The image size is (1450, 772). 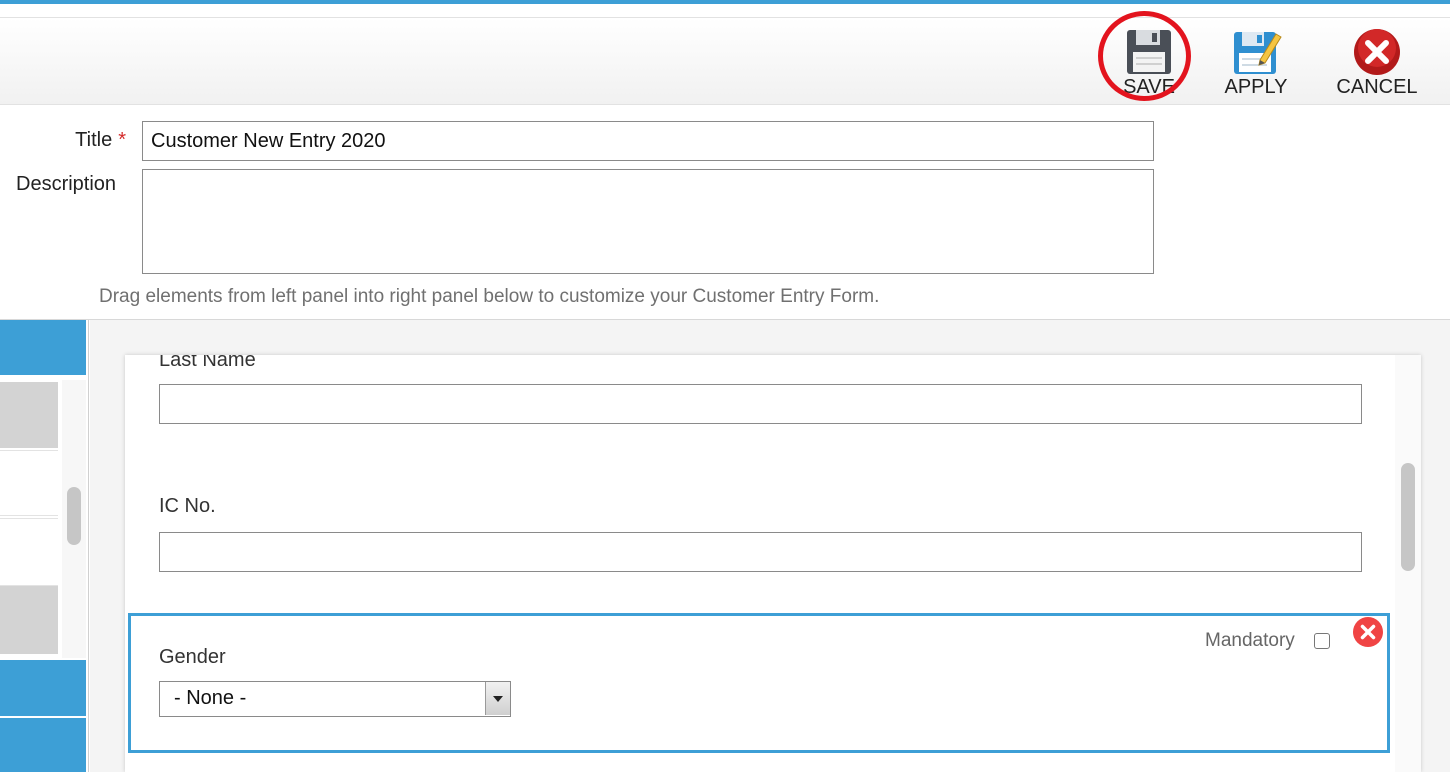 I want to click on palette-header, so click(x=43, y=347).